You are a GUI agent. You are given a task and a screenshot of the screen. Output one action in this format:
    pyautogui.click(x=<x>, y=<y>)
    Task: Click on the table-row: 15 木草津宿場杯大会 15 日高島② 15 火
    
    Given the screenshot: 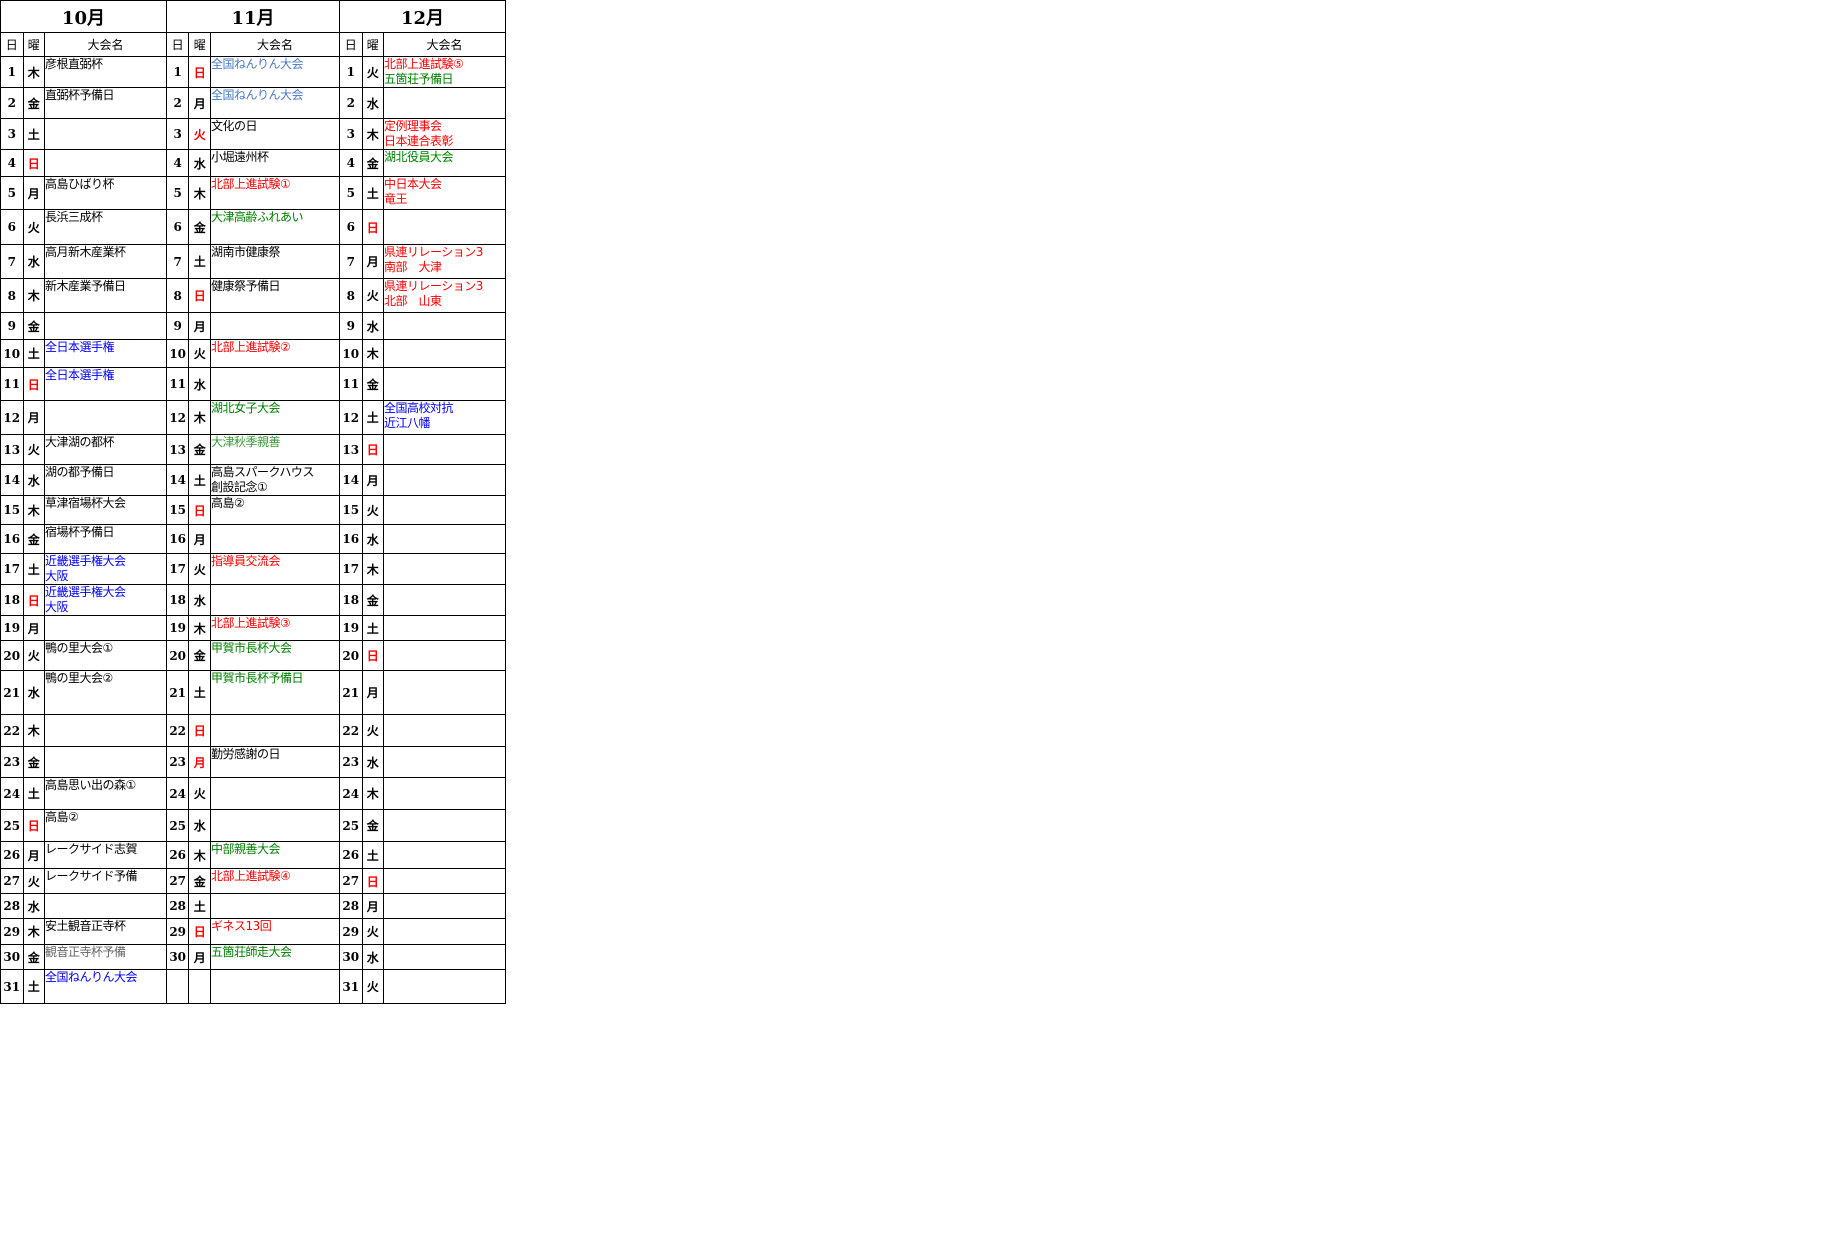 What is the action you would take?
    pyautogui.click(x=253, y=510)
    